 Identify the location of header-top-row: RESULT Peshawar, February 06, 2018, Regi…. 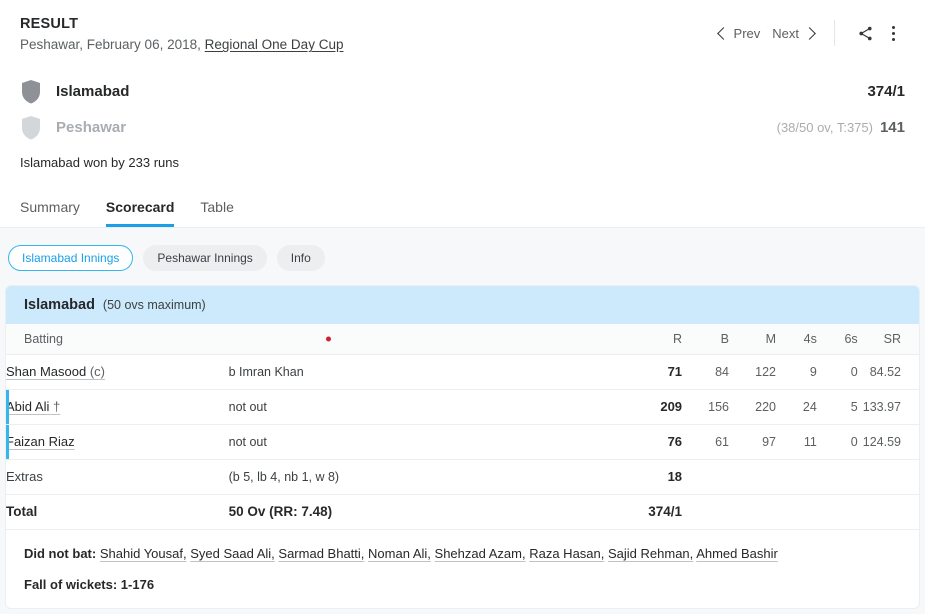
(462, 34).